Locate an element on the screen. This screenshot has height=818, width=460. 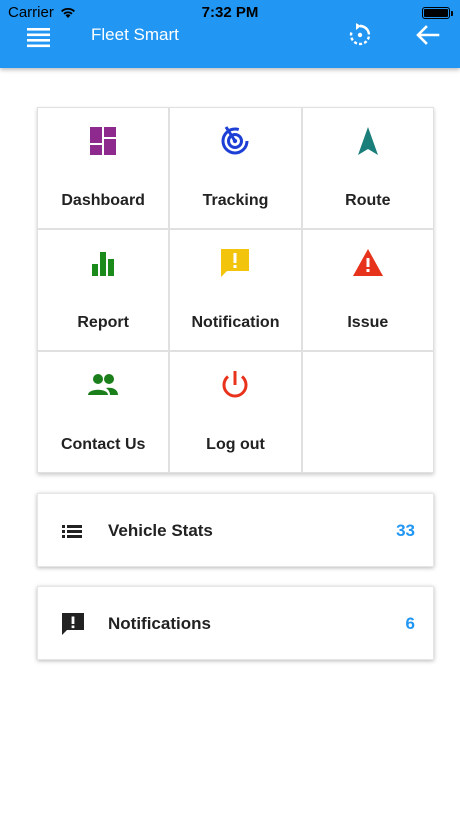
tile-label: Report is located at coordinates (103, 322).